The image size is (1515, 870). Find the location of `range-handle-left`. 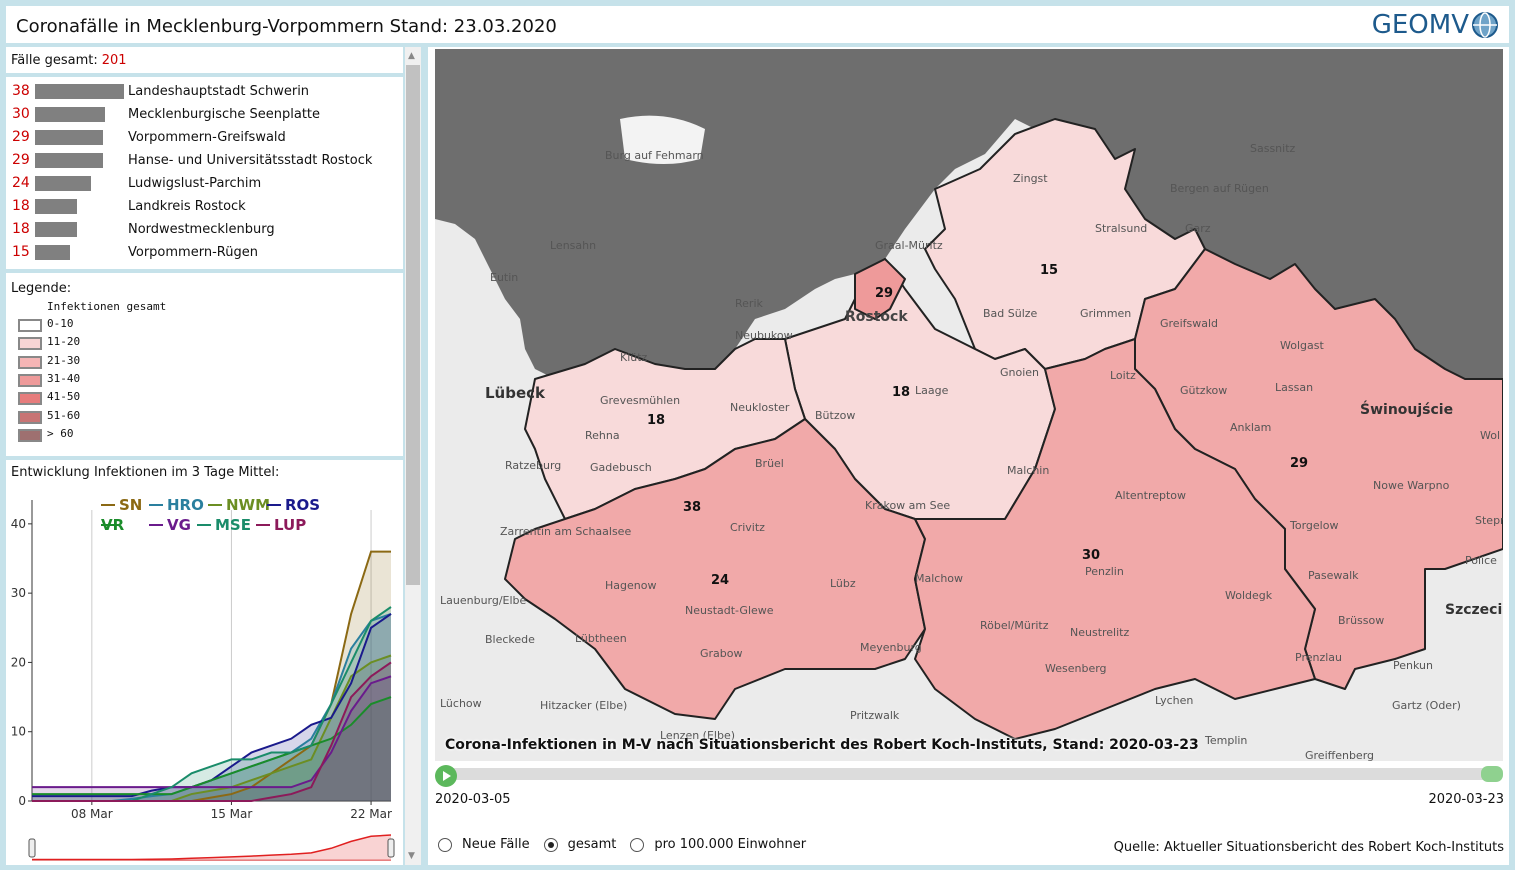

range-handle-left is located at coordinates (32, 848).